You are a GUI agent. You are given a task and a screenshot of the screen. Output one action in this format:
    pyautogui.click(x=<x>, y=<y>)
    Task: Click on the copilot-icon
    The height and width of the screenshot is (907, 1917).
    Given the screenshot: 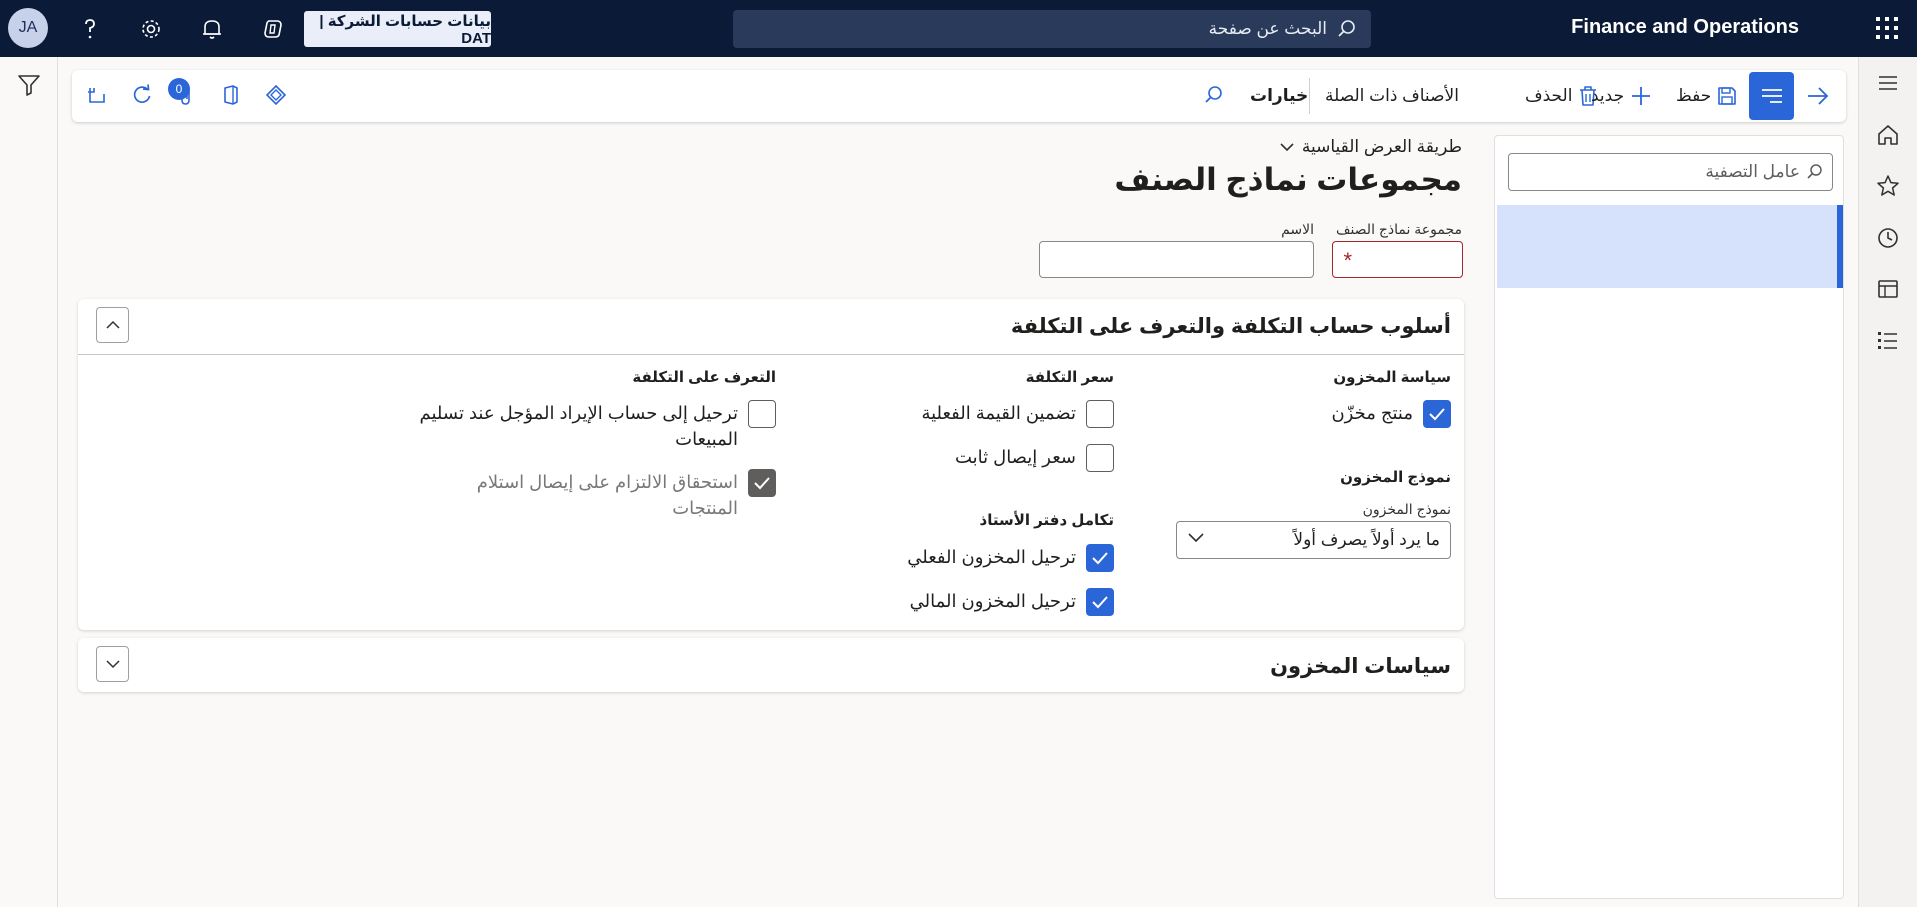 What is the action you would take?
    pyautogui.click(x=273, y=29)
    